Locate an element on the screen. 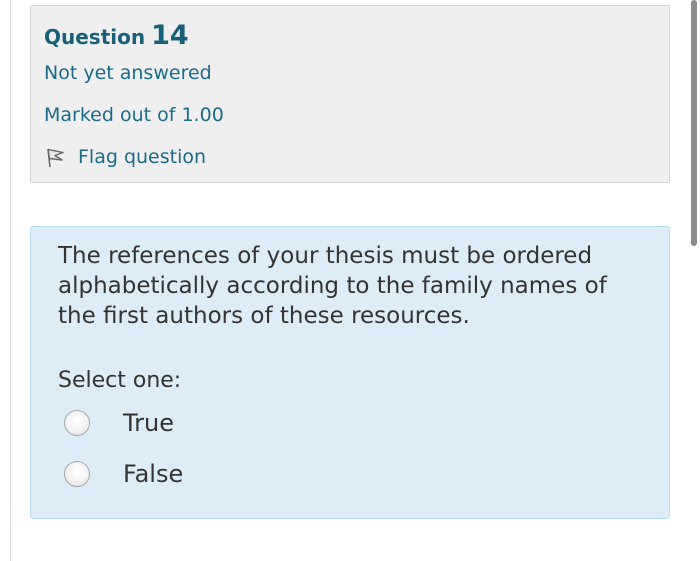 The width and height of the screenshot is (700, 561). question-state: Not yet answered is located at coordinates (128, 73).